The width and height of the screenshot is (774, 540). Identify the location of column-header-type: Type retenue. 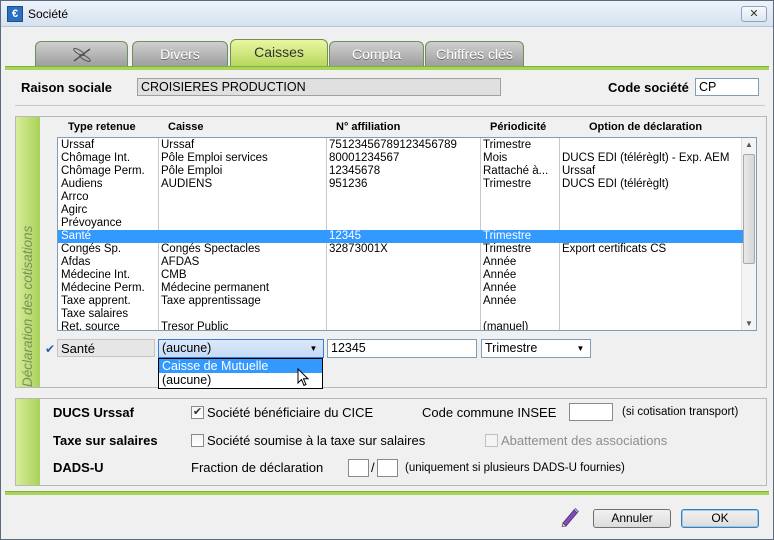
(102, 127).